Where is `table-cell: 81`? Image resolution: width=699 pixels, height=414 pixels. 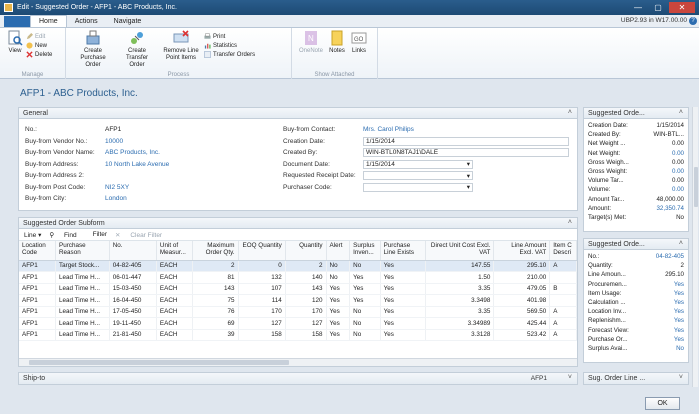
table-cell: 81 is located at coordinates (215, 277).